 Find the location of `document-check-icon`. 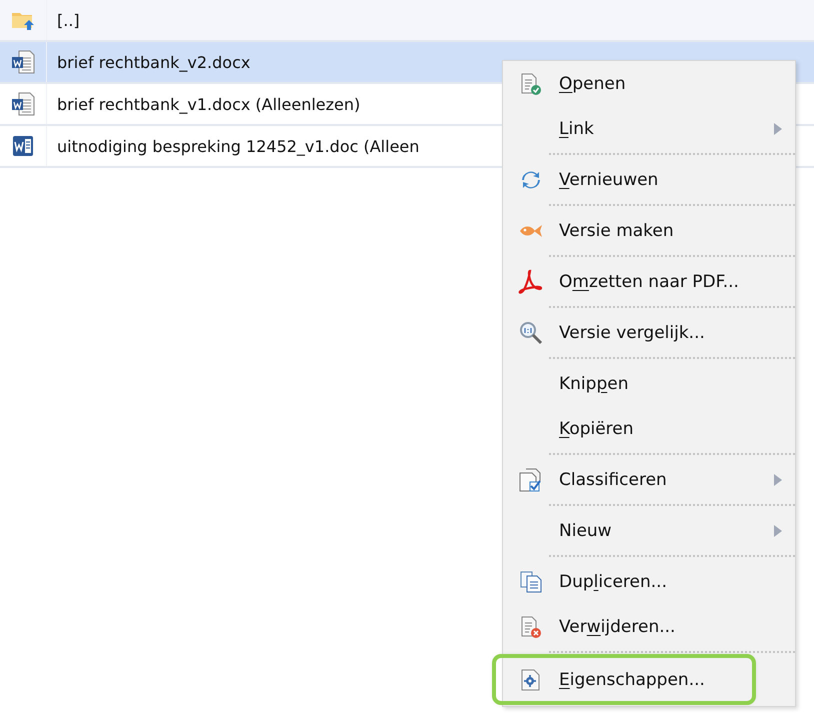

document-check-icon is located at coordinates (531, 84).